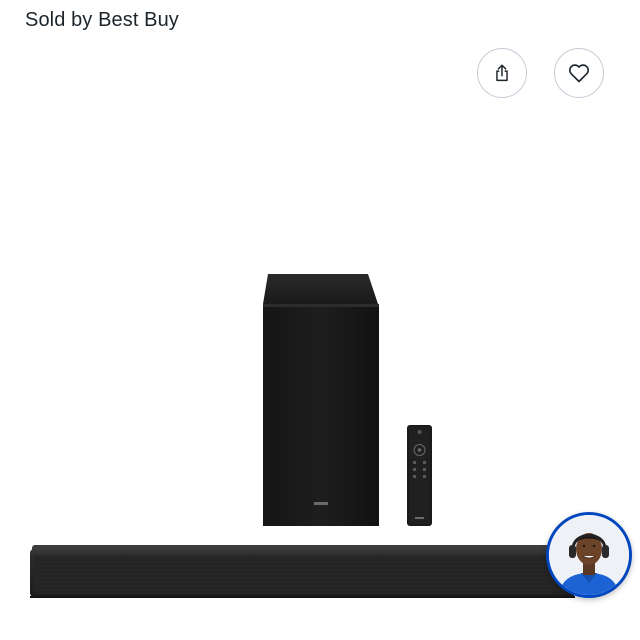 Image resolution: width=640 pixels, height=640 pixels. I want to click on favorite-button, so click(579, 73).